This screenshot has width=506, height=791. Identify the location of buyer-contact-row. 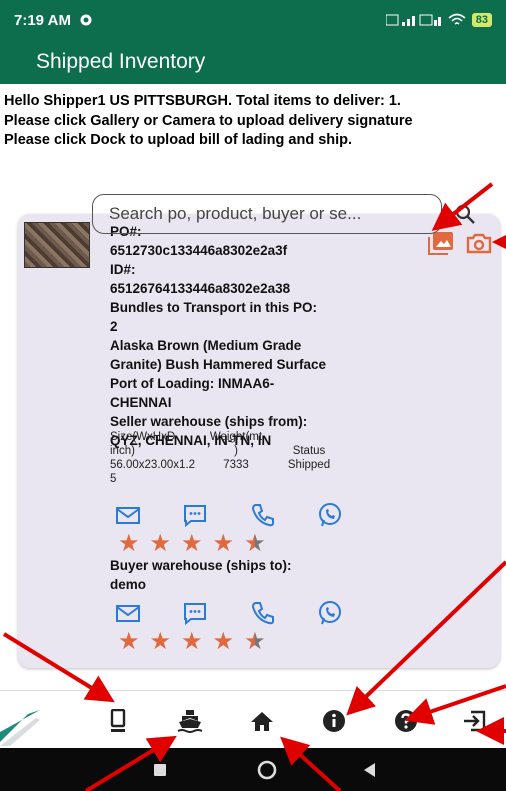
(229, 613).